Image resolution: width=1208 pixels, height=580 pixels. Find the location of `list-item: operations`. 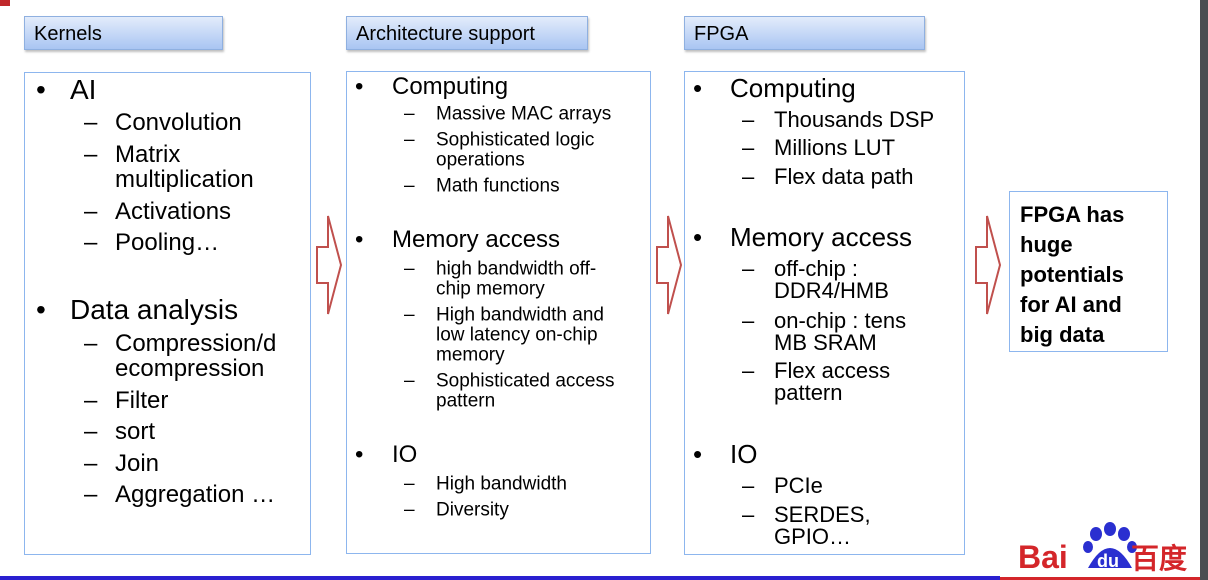

list-item: operations is located at coordinates (480, 160).